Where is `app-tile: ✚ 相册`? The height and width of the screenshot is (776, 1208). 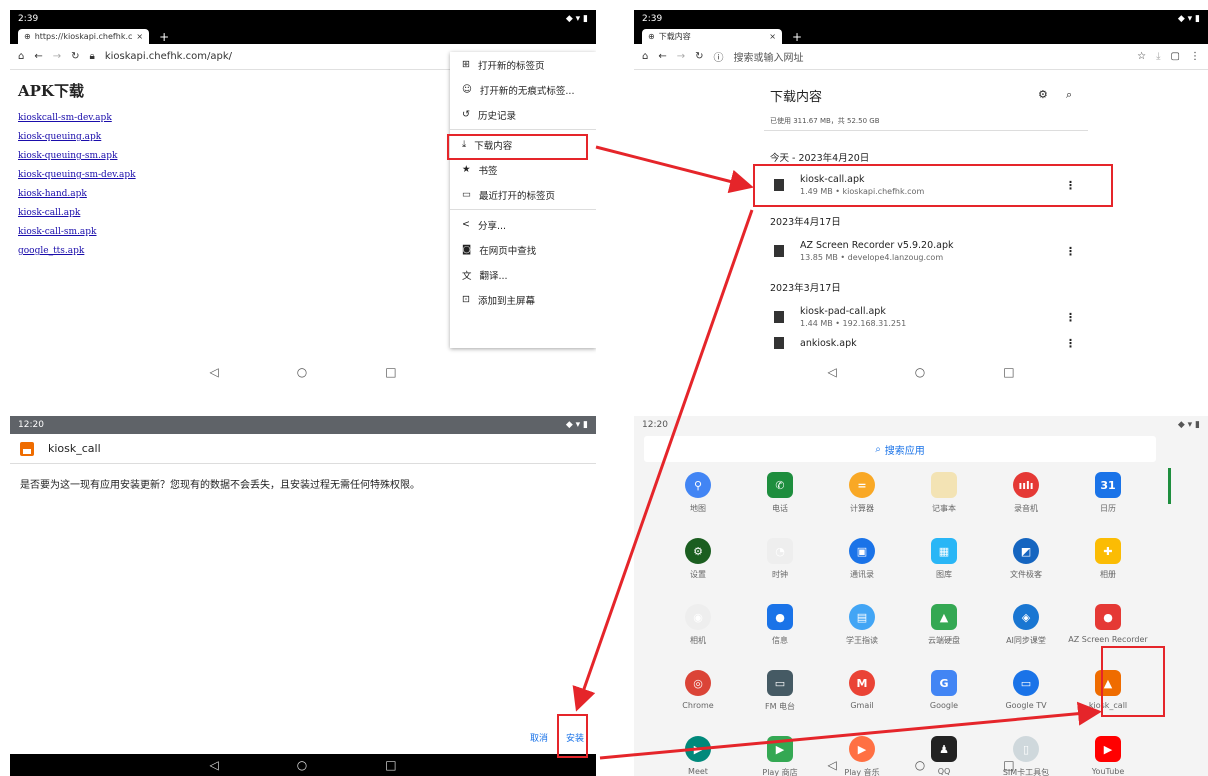
app-tile: ✚ 相册 is located at coordinates (1108, 559).